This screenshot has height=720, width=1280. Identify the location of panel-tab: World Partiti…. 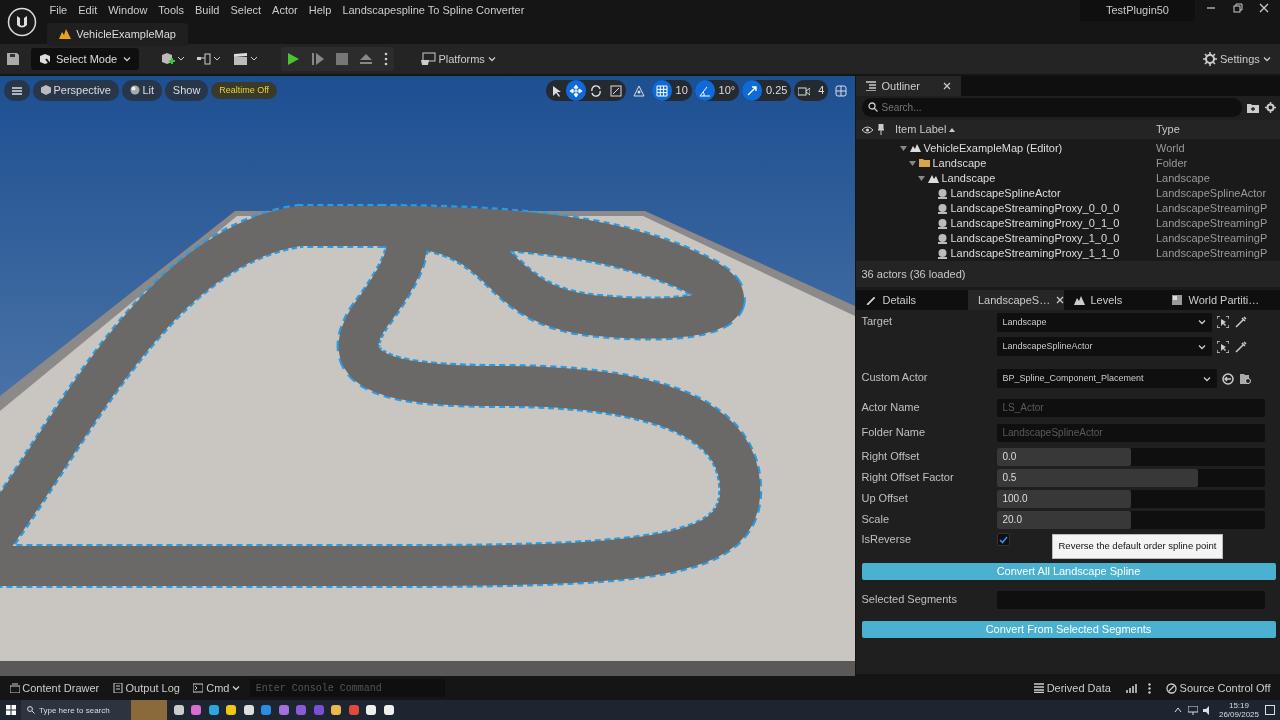
(1221, 300).